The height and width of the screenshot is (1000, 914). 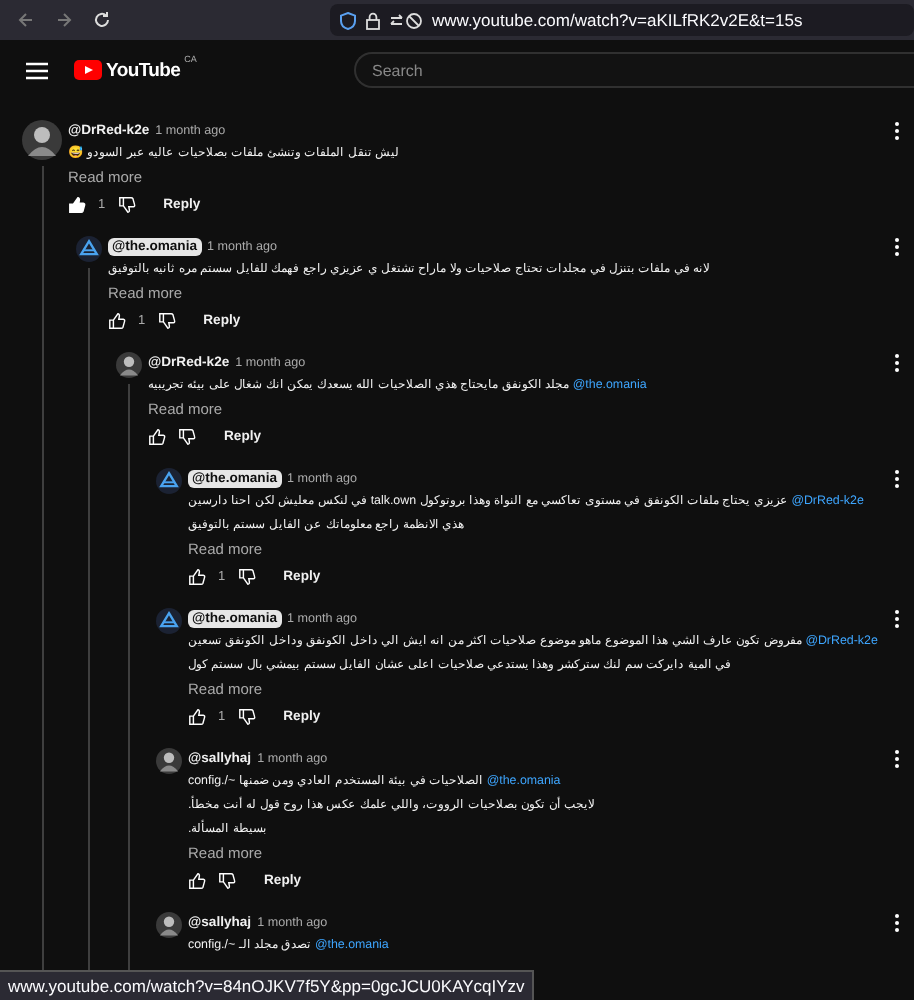 What do you see at coordinates (348, 20) in the screenshot?
I see `shield-icon` at bounding box center [348, 20].